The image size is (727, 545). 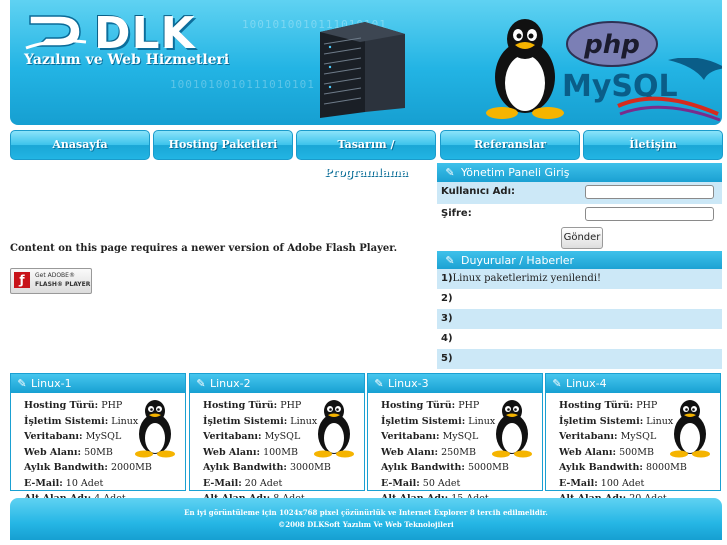 I want to click on news-item-num: 1), so click(x=447, y=278).